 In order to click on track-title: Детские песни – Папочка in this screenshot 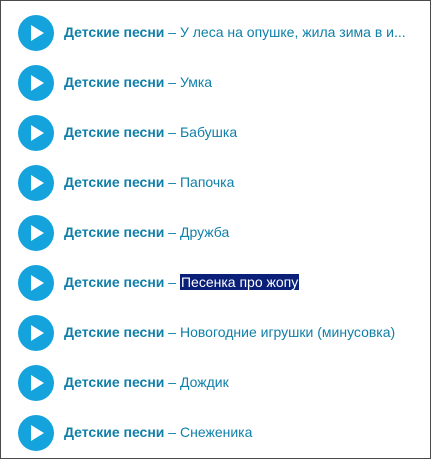, I will do `click(242, 182)`.